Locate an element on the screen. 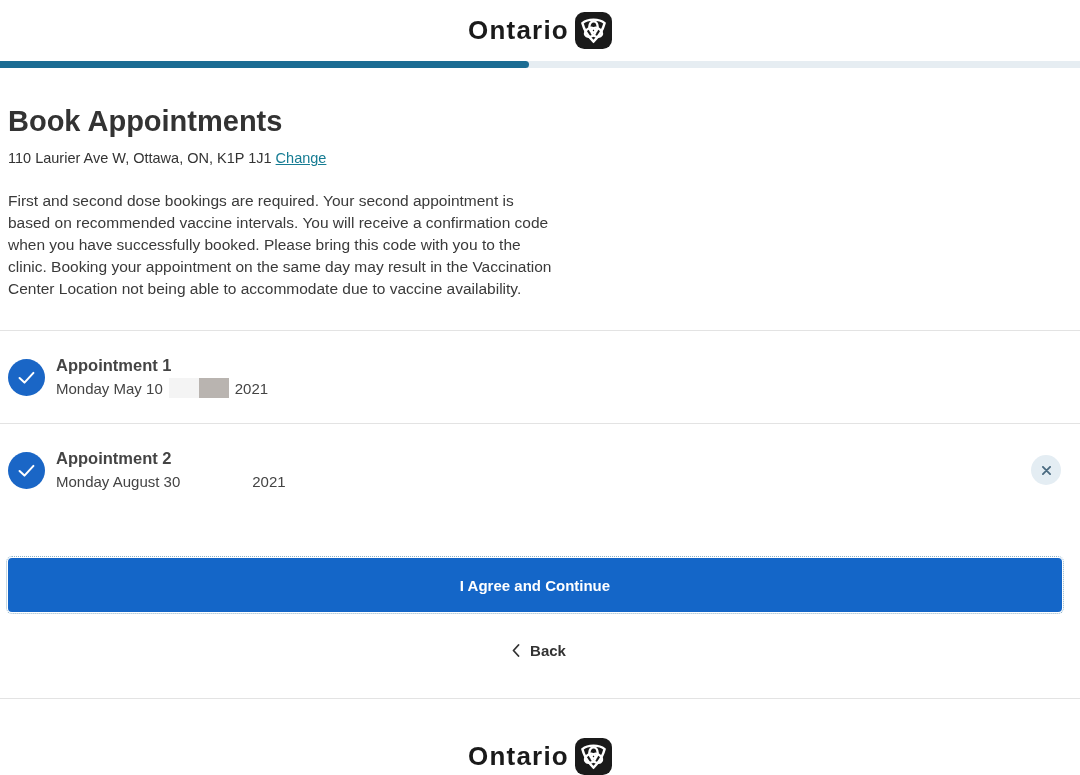 This screenshot has width=1080, height=775. appointment-title: Appointment 1 is located at coordinates (114, 365).